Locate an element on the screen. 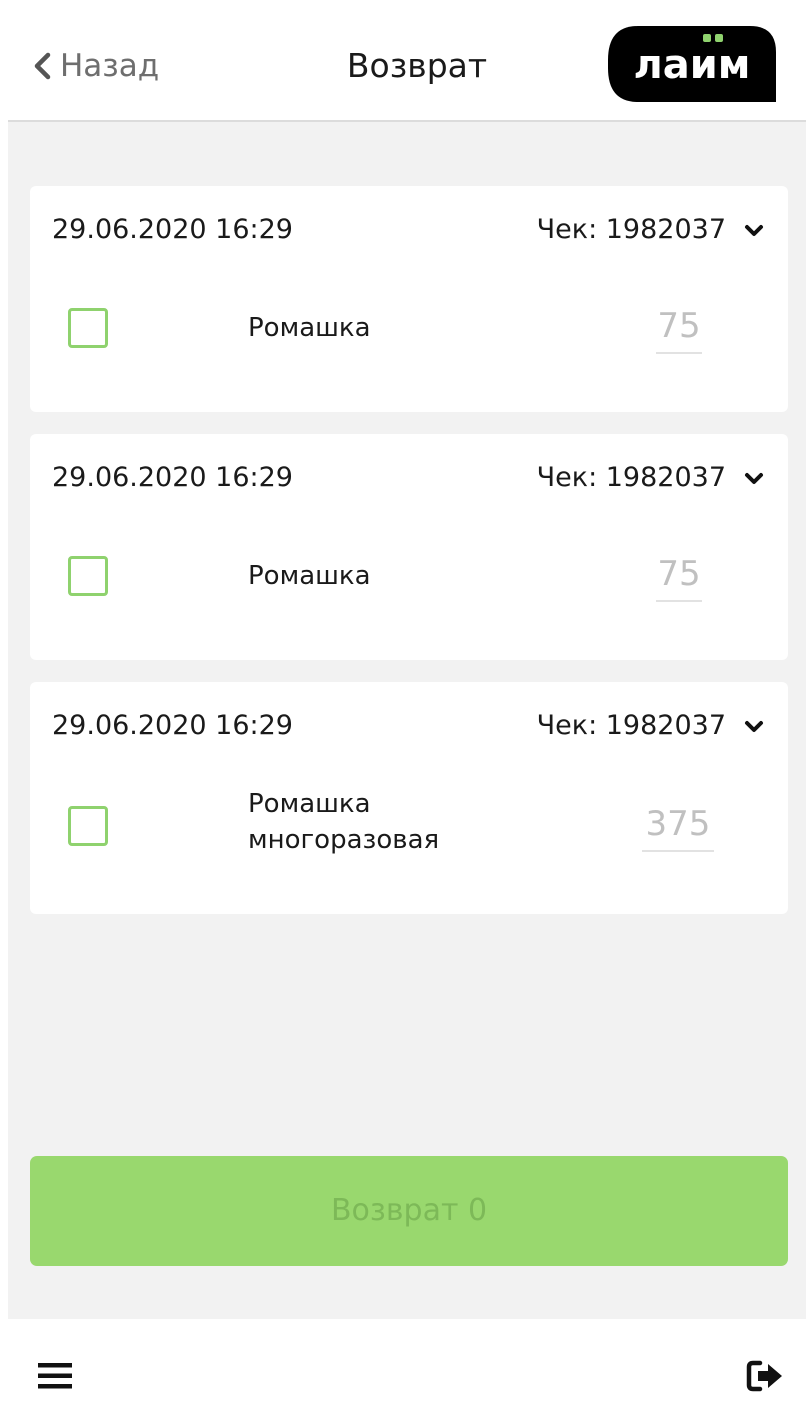  bottom-bar is located at coordinates (407, 1373).